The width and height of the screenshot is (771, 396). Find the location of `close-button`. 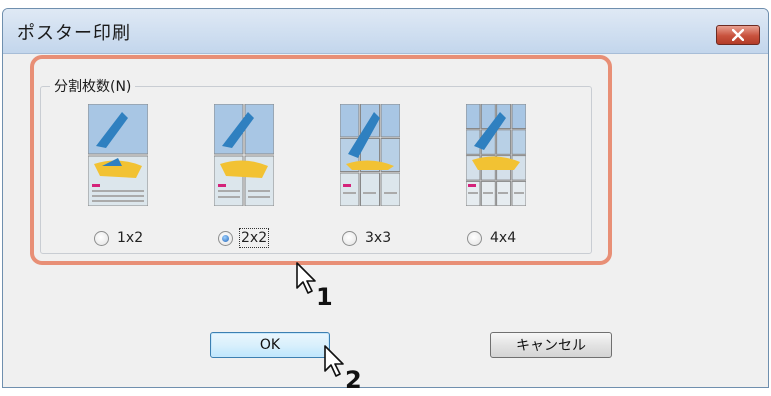

close-button is located at coordinates (738, 35).